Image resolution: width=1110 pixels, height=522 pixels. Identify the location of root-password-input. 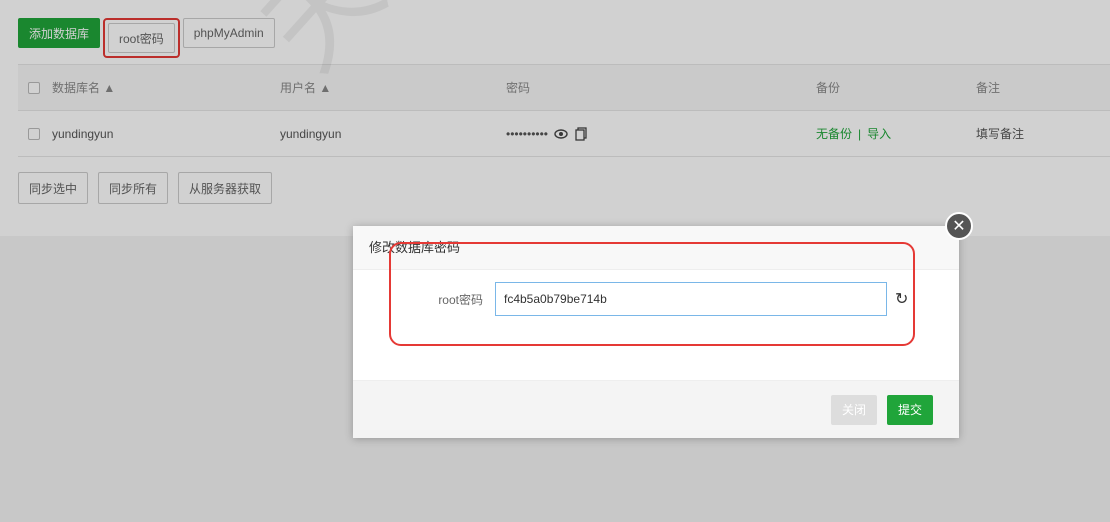
(691, 299).